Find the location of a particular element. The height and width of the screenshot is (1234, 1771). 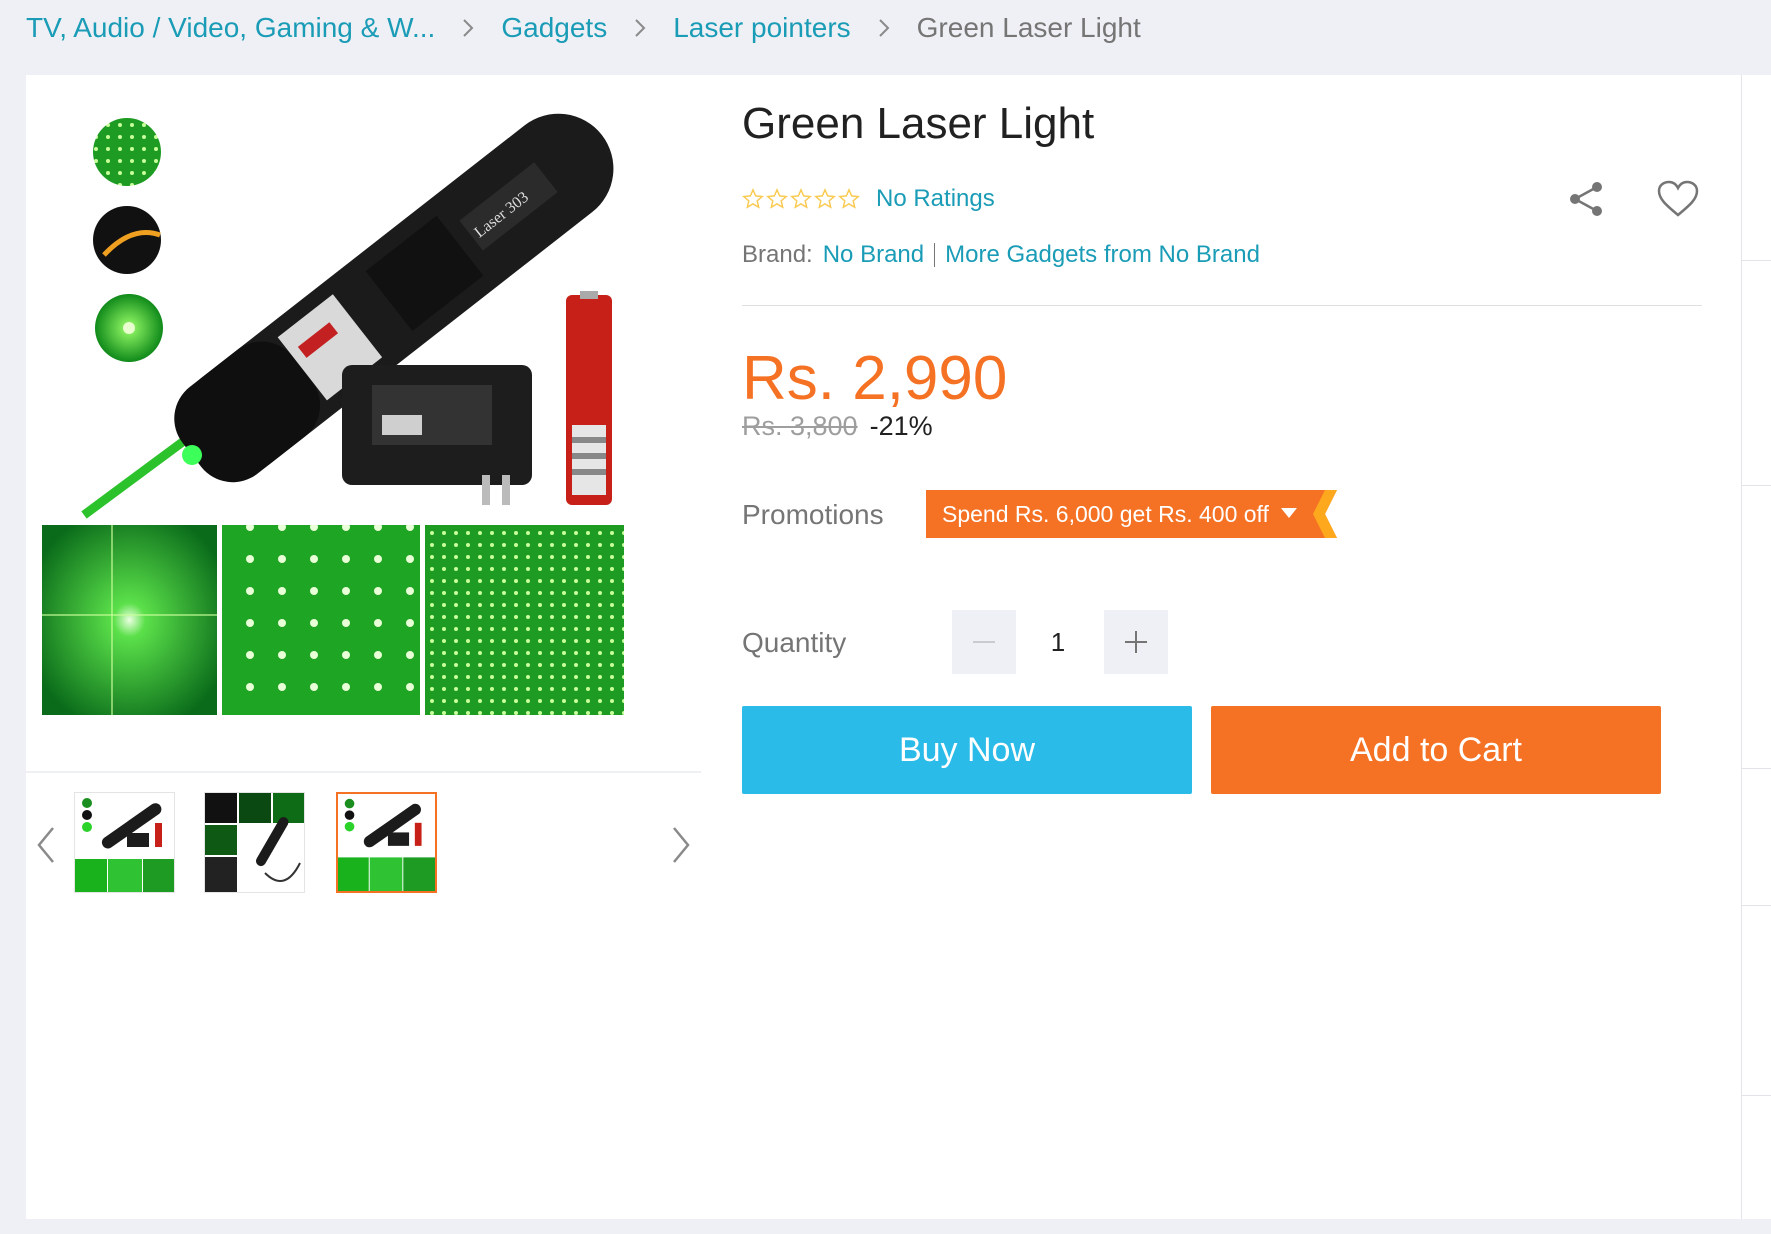

original-price: Rs. 3,800 is located at coordinates (800, 426).